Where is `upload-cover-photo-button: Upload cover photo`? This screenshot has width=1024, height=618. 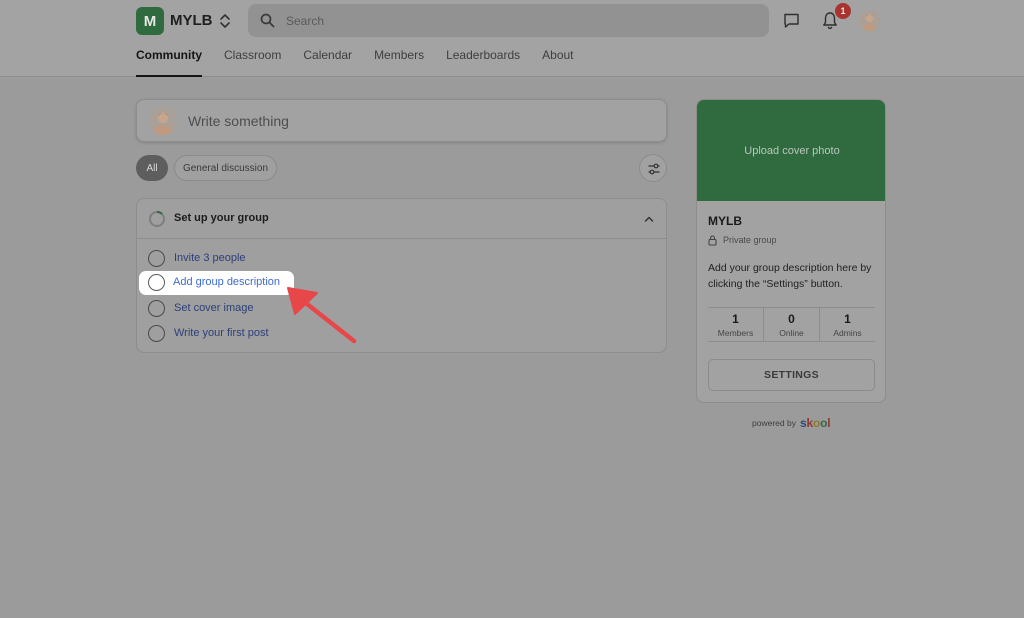
upload-cover-photo-button: Upload cover photo is located at coordinates (791, 150).